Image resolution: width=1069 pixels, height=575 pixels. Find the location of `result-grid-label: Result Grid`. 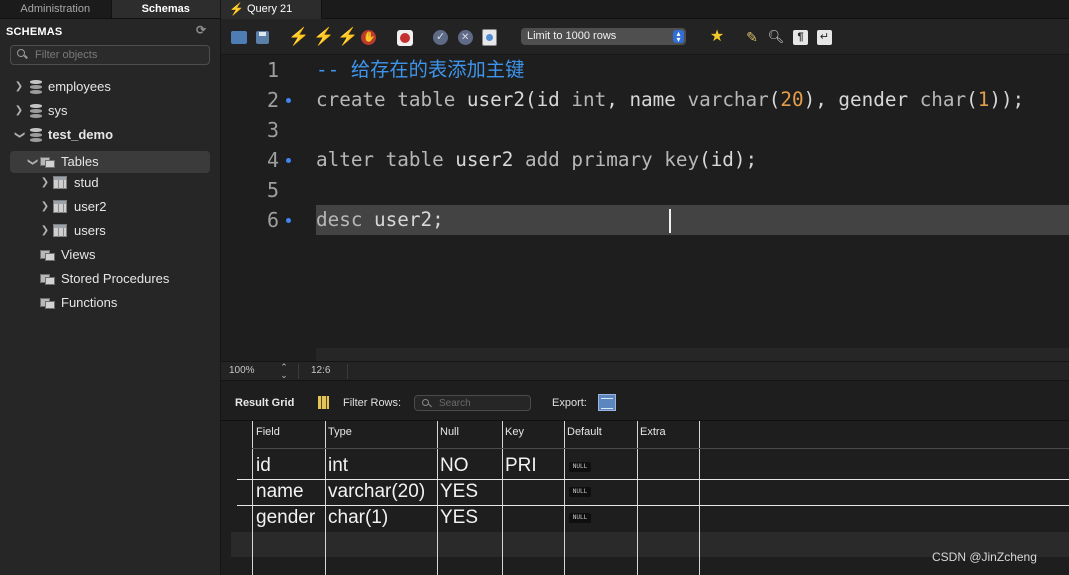

result-grid-label: Result Grid is located at coordinates (264, 403).